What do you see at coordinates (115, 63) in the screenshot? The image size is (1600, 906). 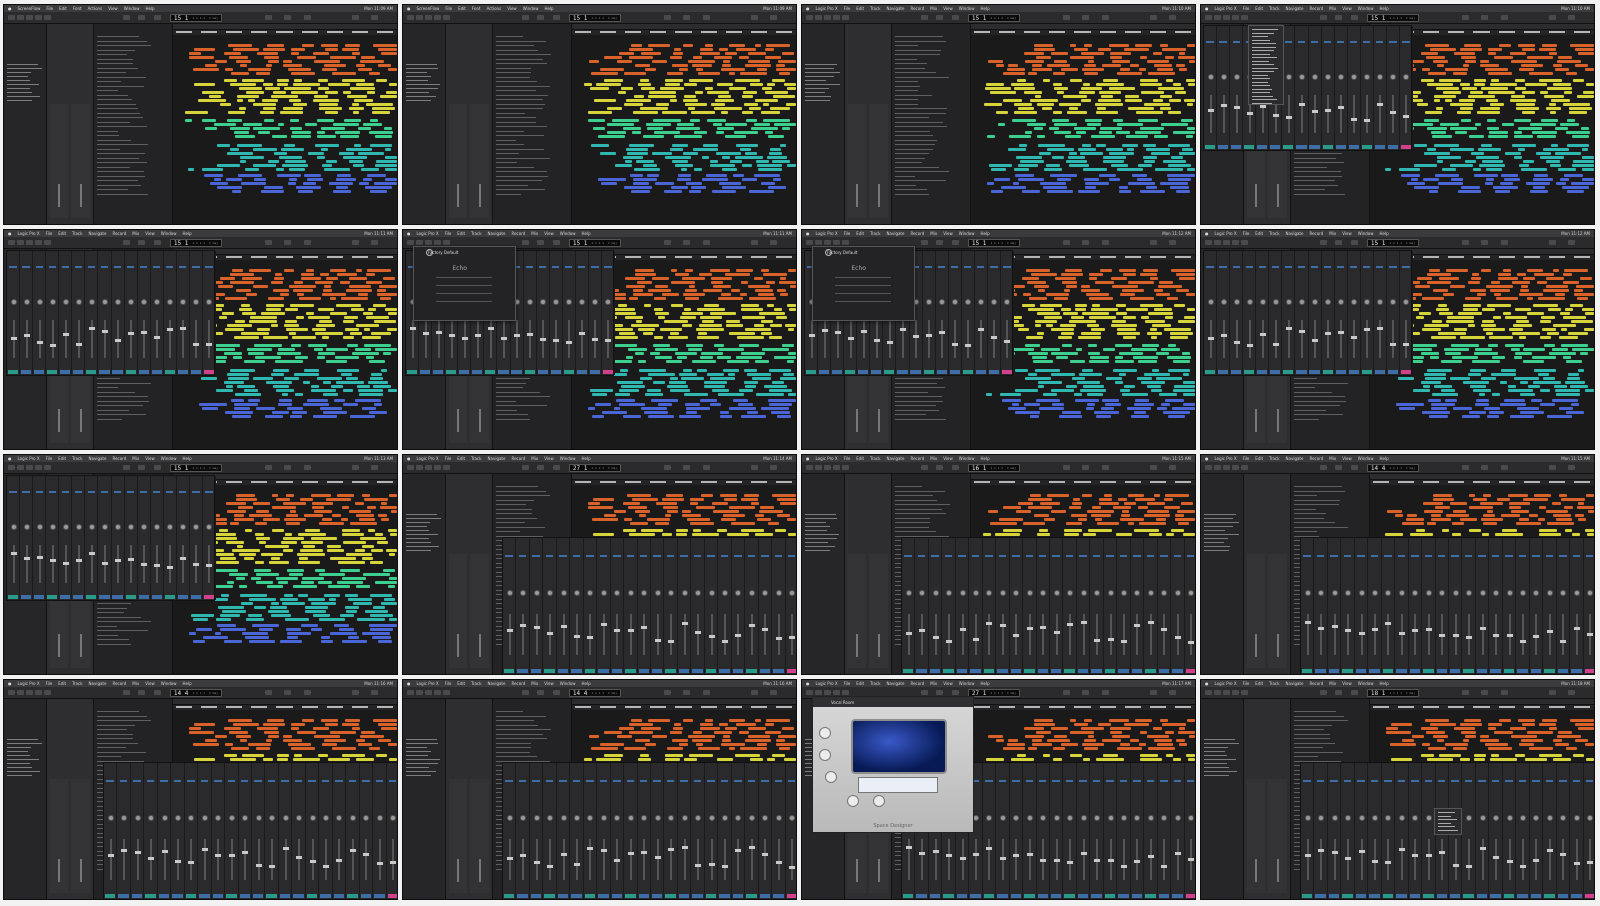 I see `track-header` at bounding box center [115, 63].